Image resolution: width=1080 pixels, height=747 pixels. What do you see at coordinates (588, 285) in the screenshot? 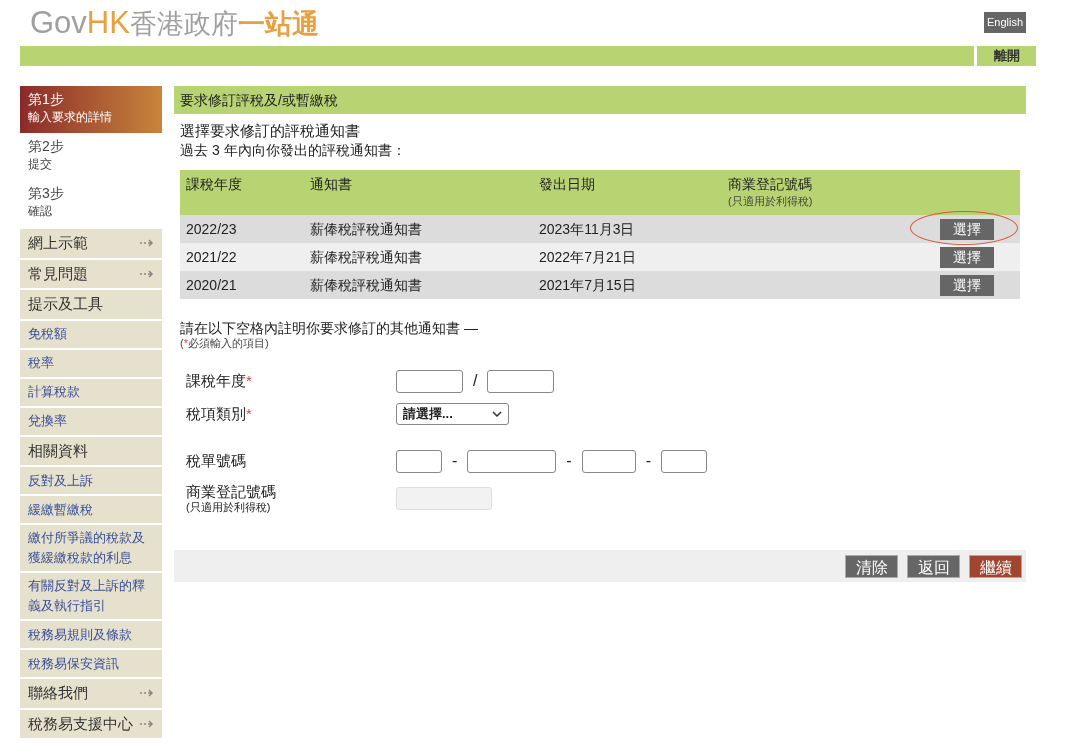
I see `table-cell-text: 2021年7月15日` at bounding box center [588, 285].